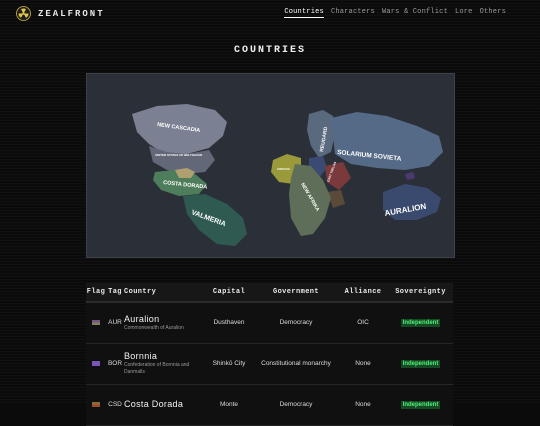  What do you see at coordinates (229, 364) in the screenshot?
I see `capital-cell: Shinkō City` at bounding box center [229, 364].